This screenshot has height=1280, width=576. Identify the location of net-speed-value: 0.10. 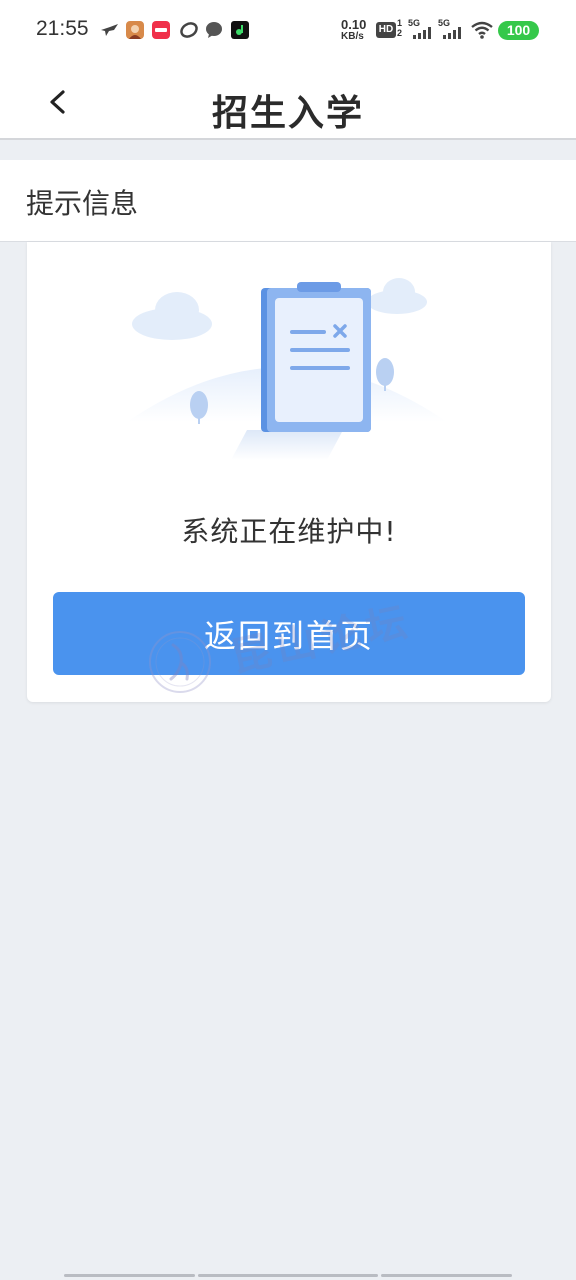
(354, 24).